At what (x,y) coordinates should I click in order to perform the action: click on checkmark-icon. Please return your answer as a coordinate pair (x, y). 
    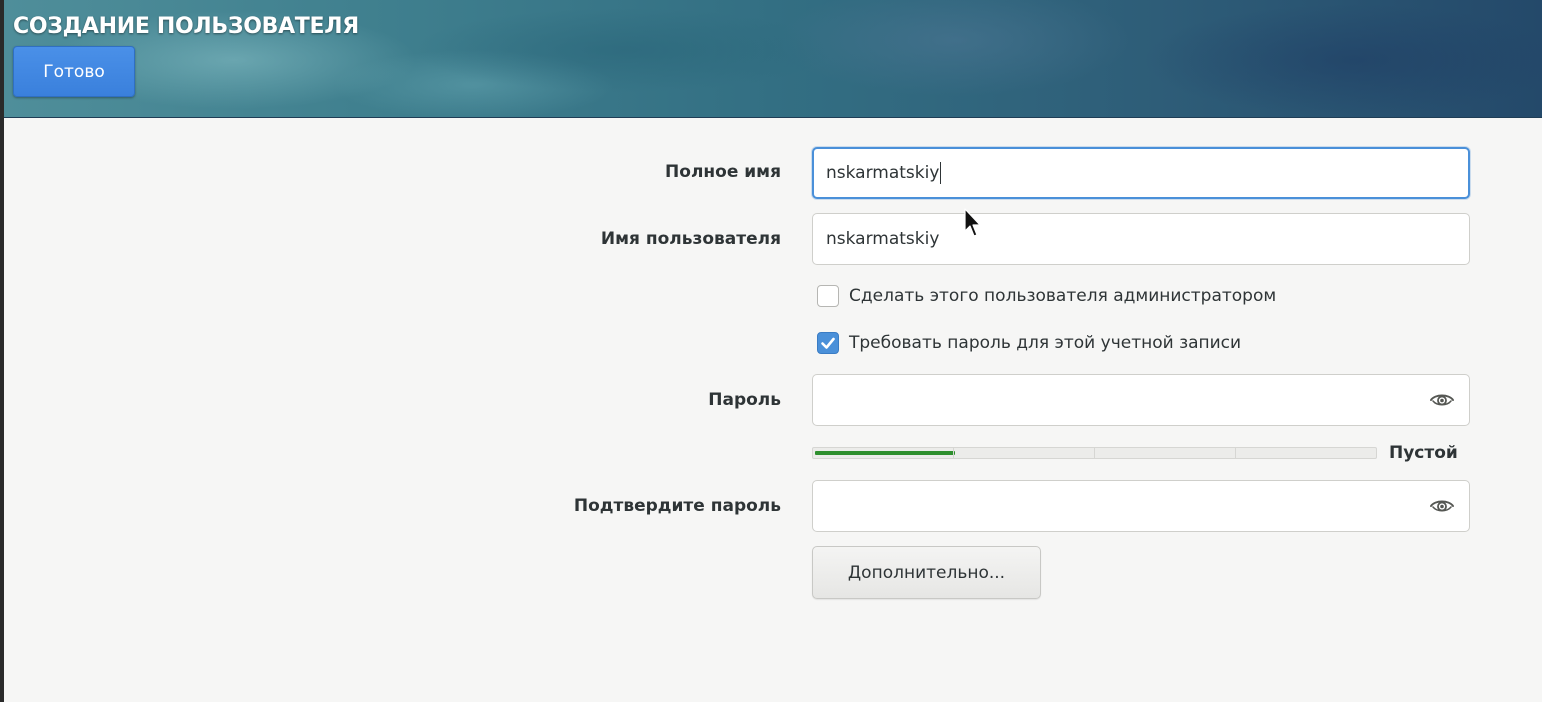
    Looking at the image, I should click on (828, 343).